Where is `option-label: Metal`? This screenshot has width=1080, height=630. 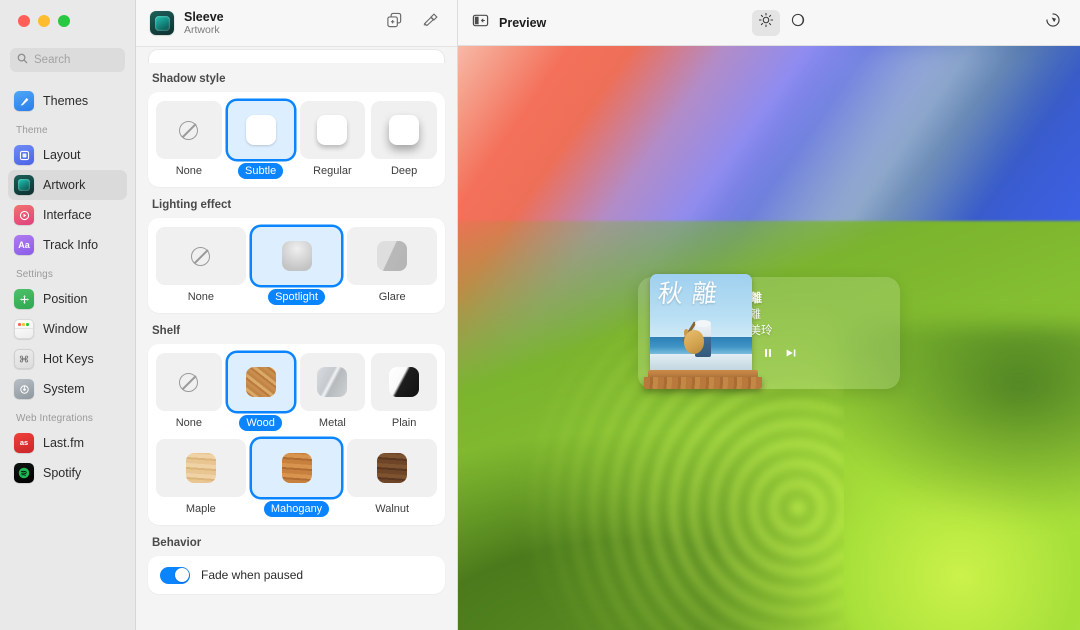 option-label: Metal is located at coordinates (332, 423).